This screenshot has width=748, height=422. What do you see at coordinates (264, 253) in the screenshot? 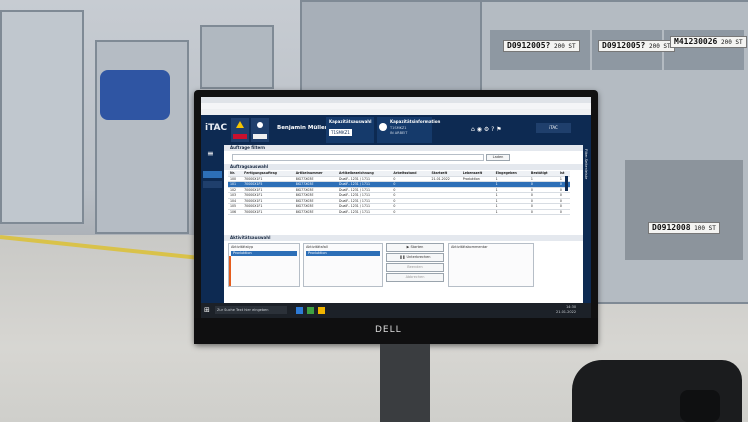
I see `activity-type-option: Produktion` at bounding box center [264, 253].